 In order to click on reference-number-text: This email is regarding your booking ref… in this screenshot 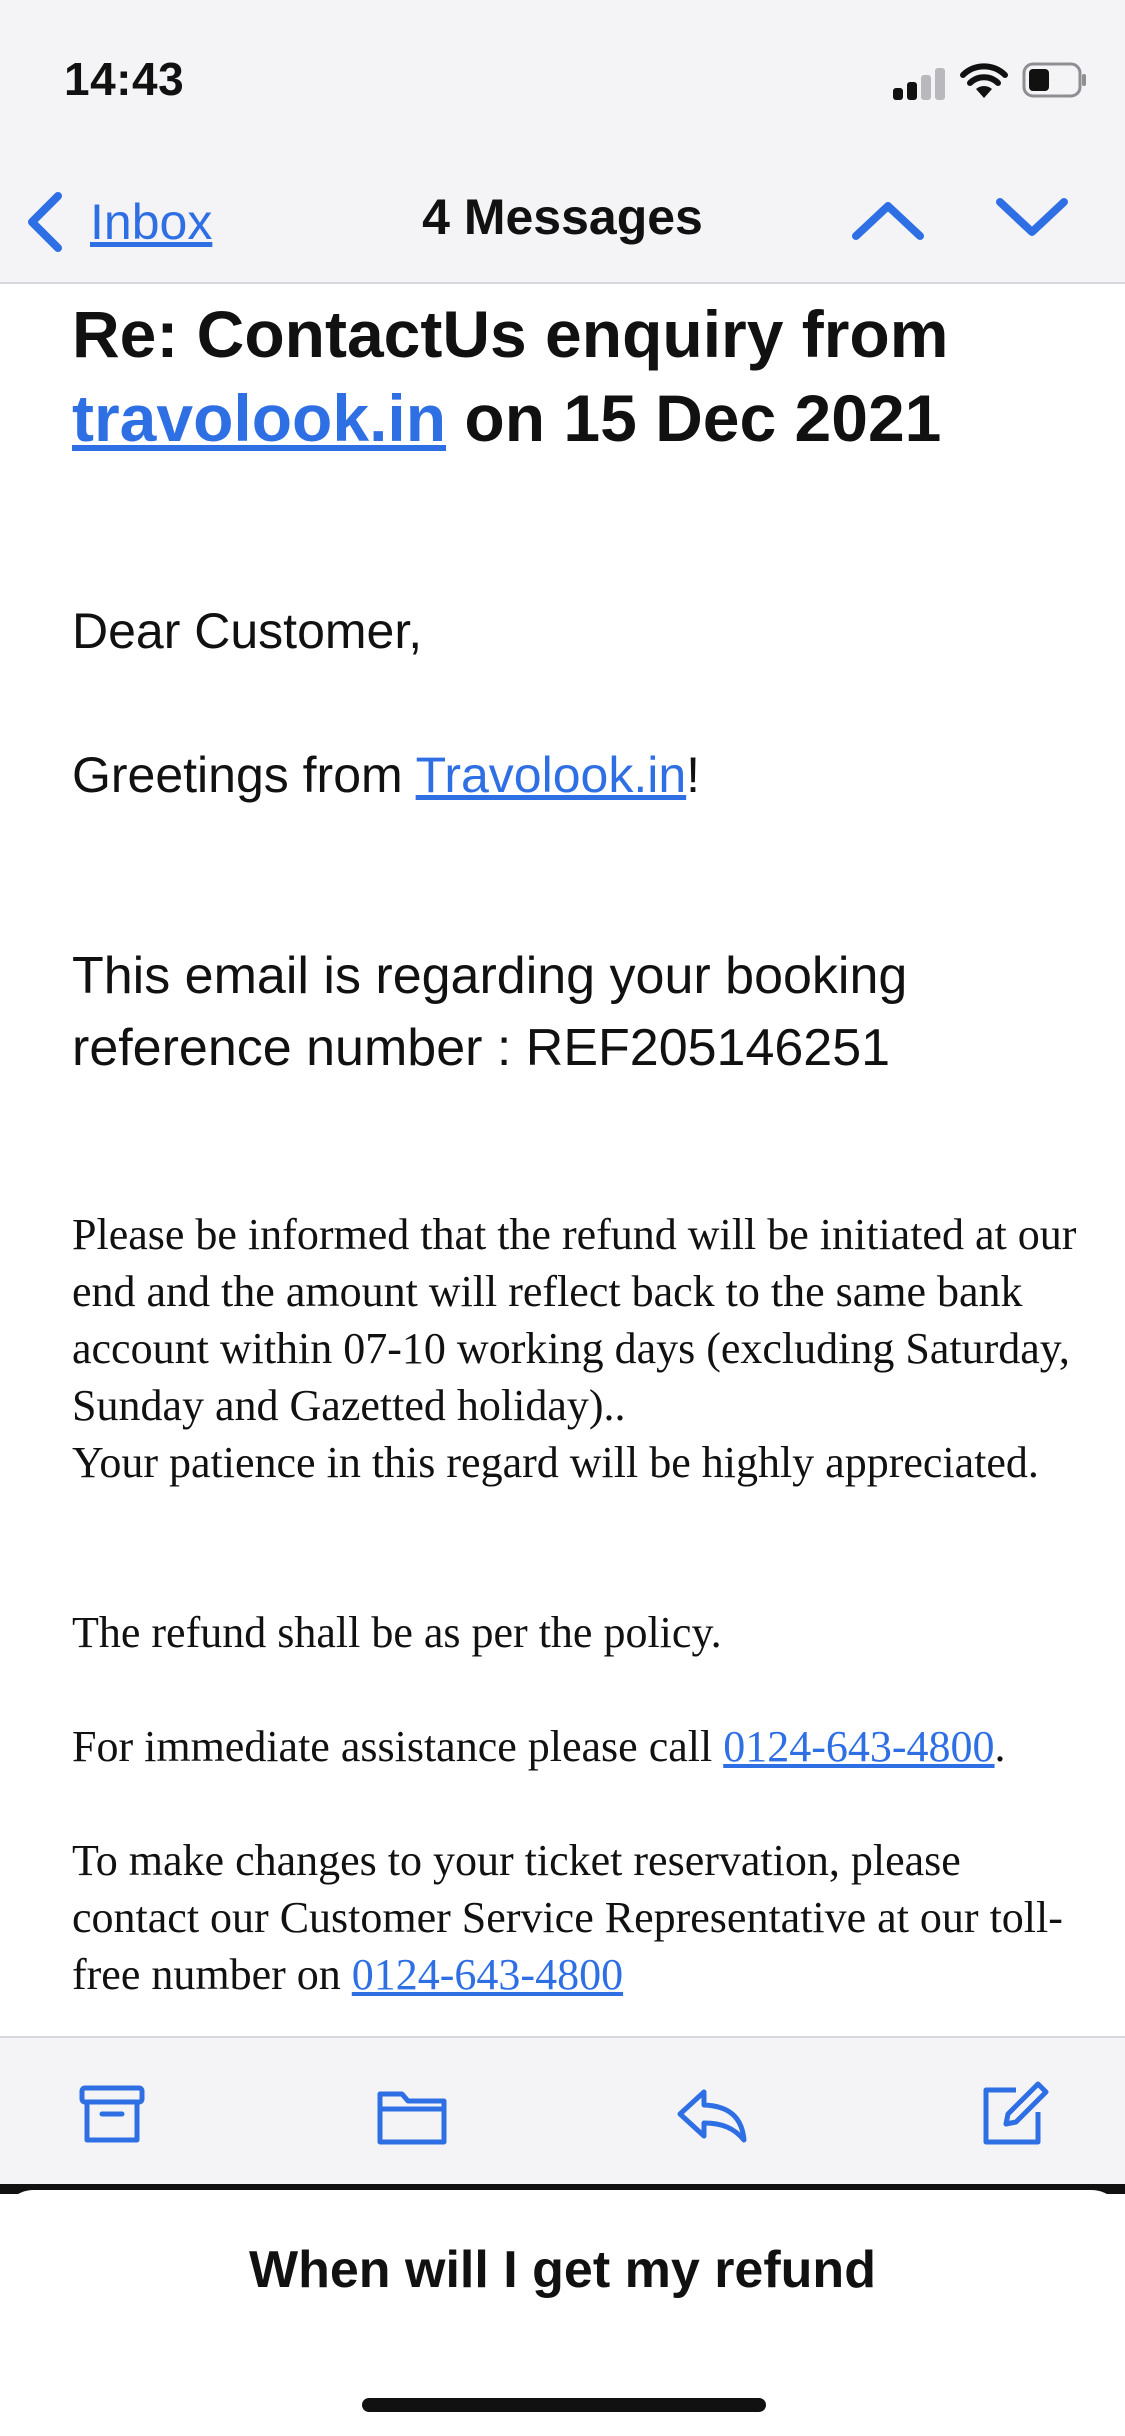, I will do `click(572, 1012)`.